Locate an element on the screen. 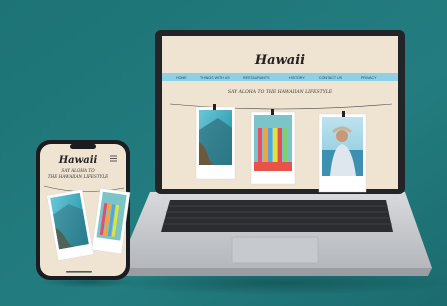  trackpad is located at coordinates (275, 250).